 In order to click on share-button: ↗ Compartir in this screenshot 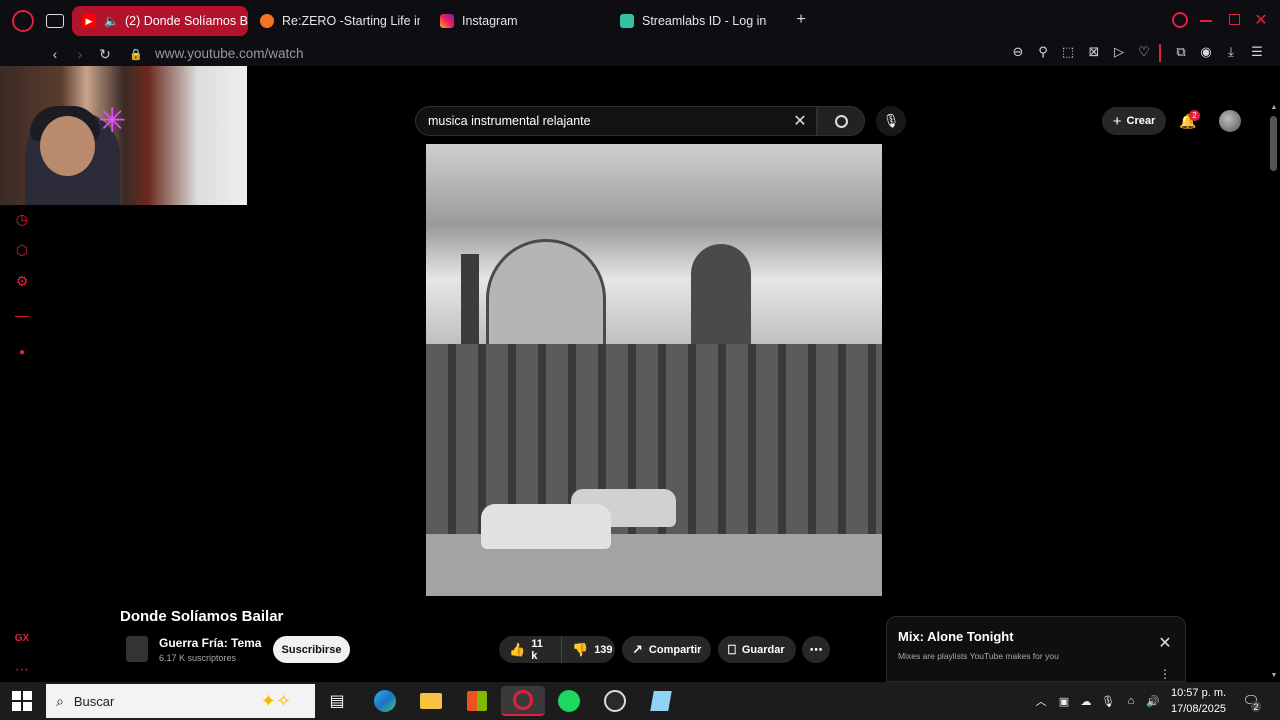, I will do `click(666, 649)`.